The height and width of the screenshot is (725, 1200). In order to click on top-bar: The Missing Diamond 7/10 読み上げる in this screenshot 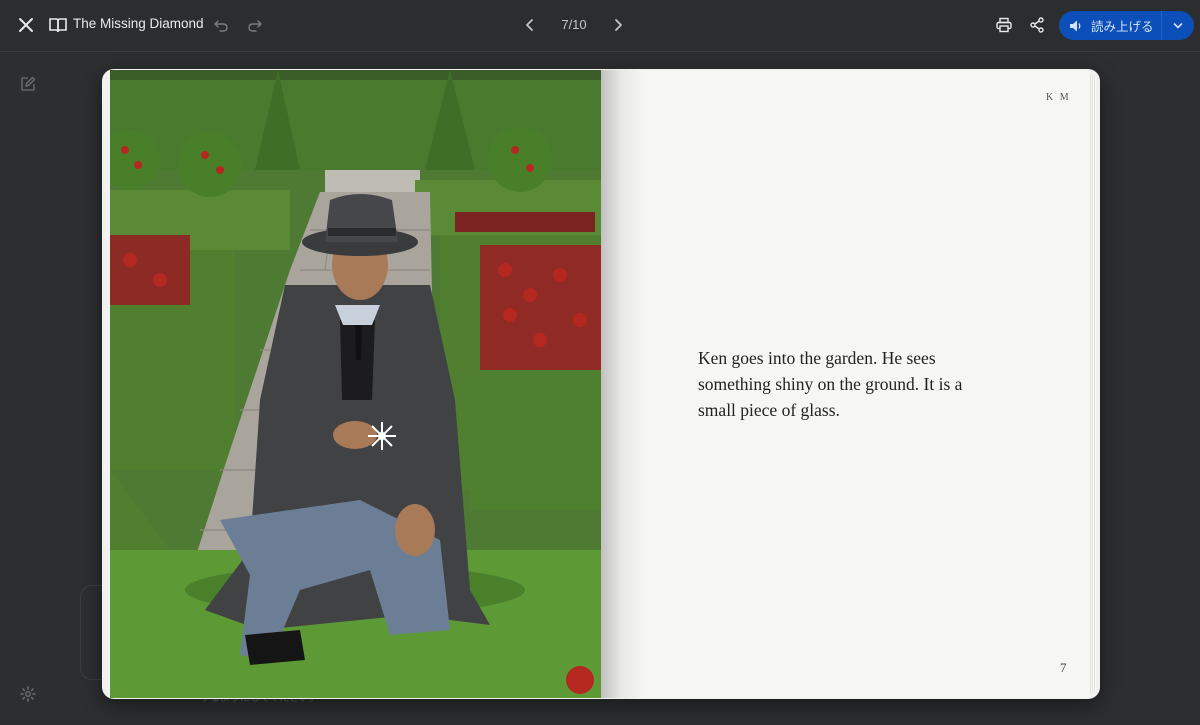, I will do `click(600, 26)`.